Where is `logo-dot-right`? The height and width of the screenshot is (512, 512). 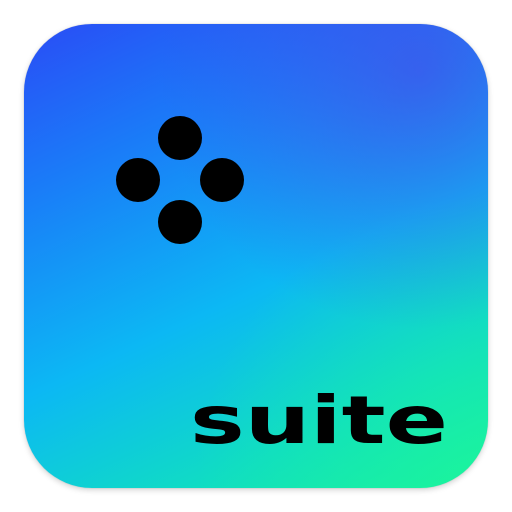 logo-dot-right is located at coordinates (222, 180).